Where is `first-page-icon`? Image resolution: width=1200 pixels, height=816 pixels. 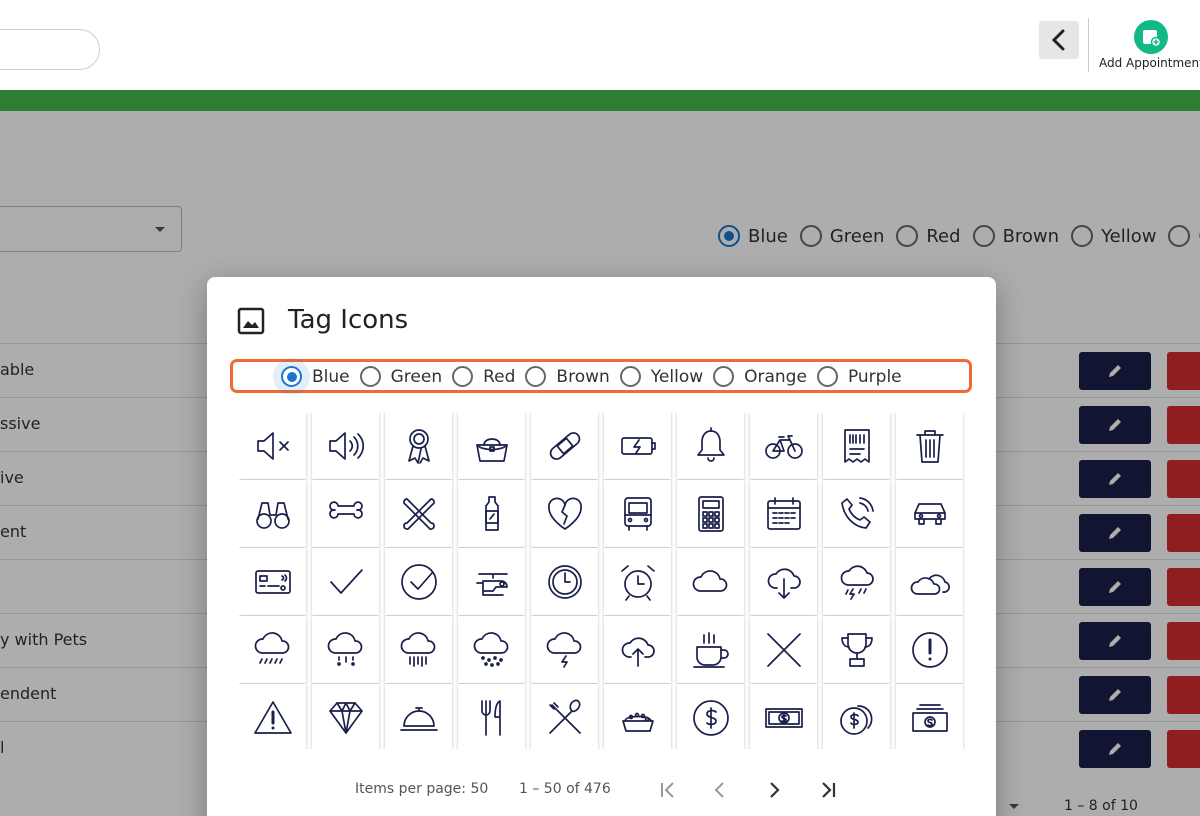 first-page-icon is located at coordinates (667, 790).